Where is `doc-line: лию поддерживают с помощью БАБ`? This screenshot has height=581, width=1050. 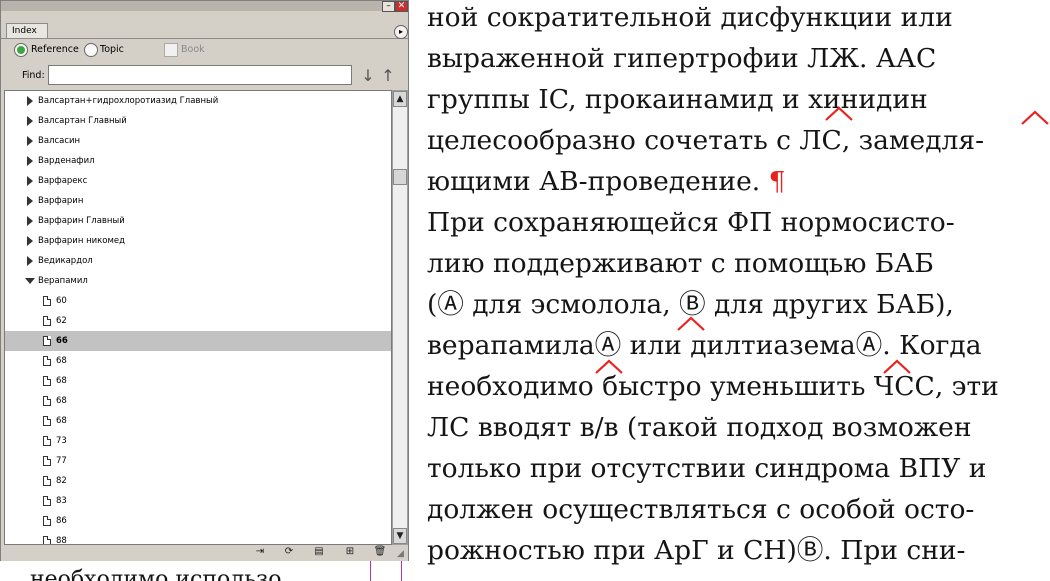 doc-line: лию поддерживают с помощью БАБ is located at coordinates (735, 264).